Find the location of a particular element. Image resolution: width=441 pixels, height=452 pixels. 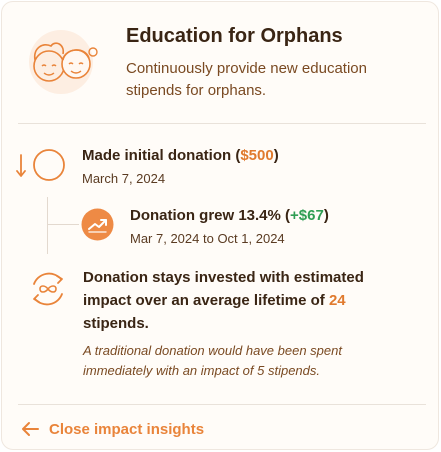

children-faces-icon is located at coordinates (63, 62).